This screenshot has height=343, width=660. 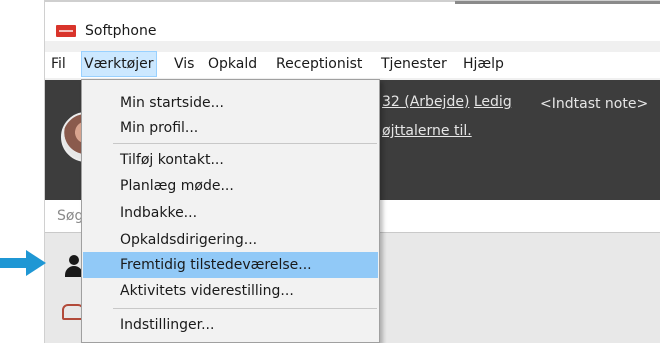 I want to click on arrow-shaft, so click(x=14, y=263).